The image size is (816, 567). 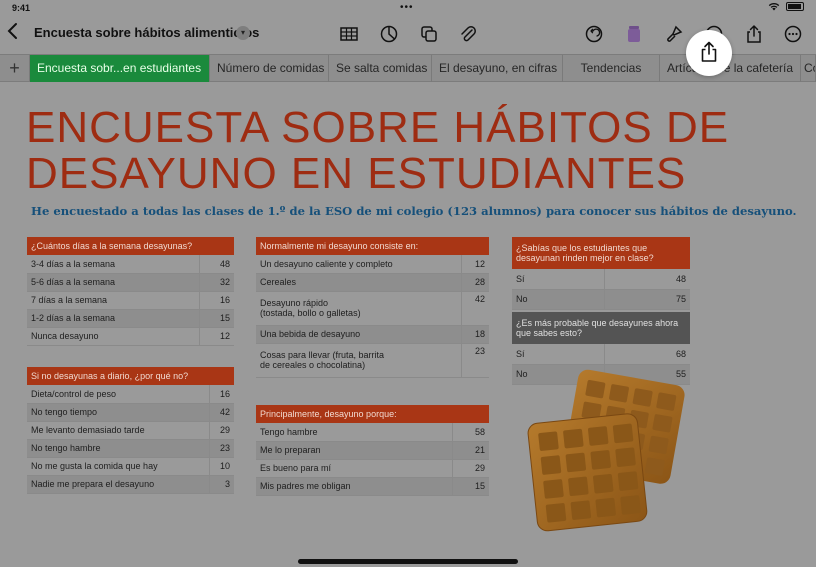 I want to click on brush-icon, so click(x=674, y=34).